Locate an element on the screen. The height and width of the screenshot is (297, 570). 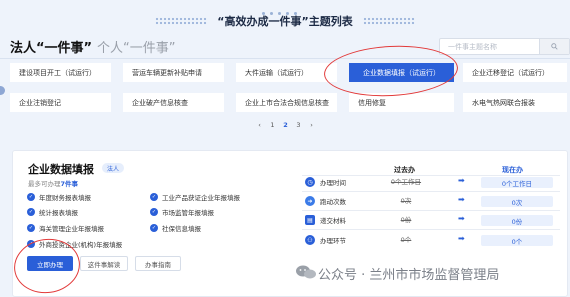
page-title: “高效办成一件事”主题列表 is located at coordinates (285, 21).